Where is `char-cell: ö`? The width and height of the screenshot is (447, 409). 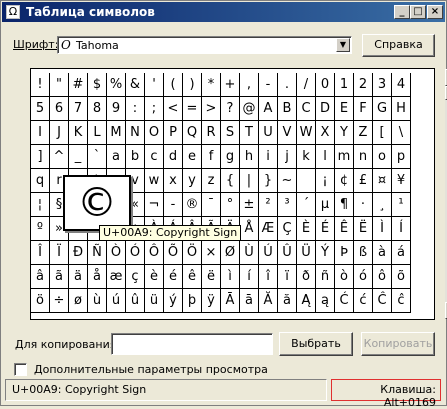
char-cell: ö is located at coordinates (40, 301).